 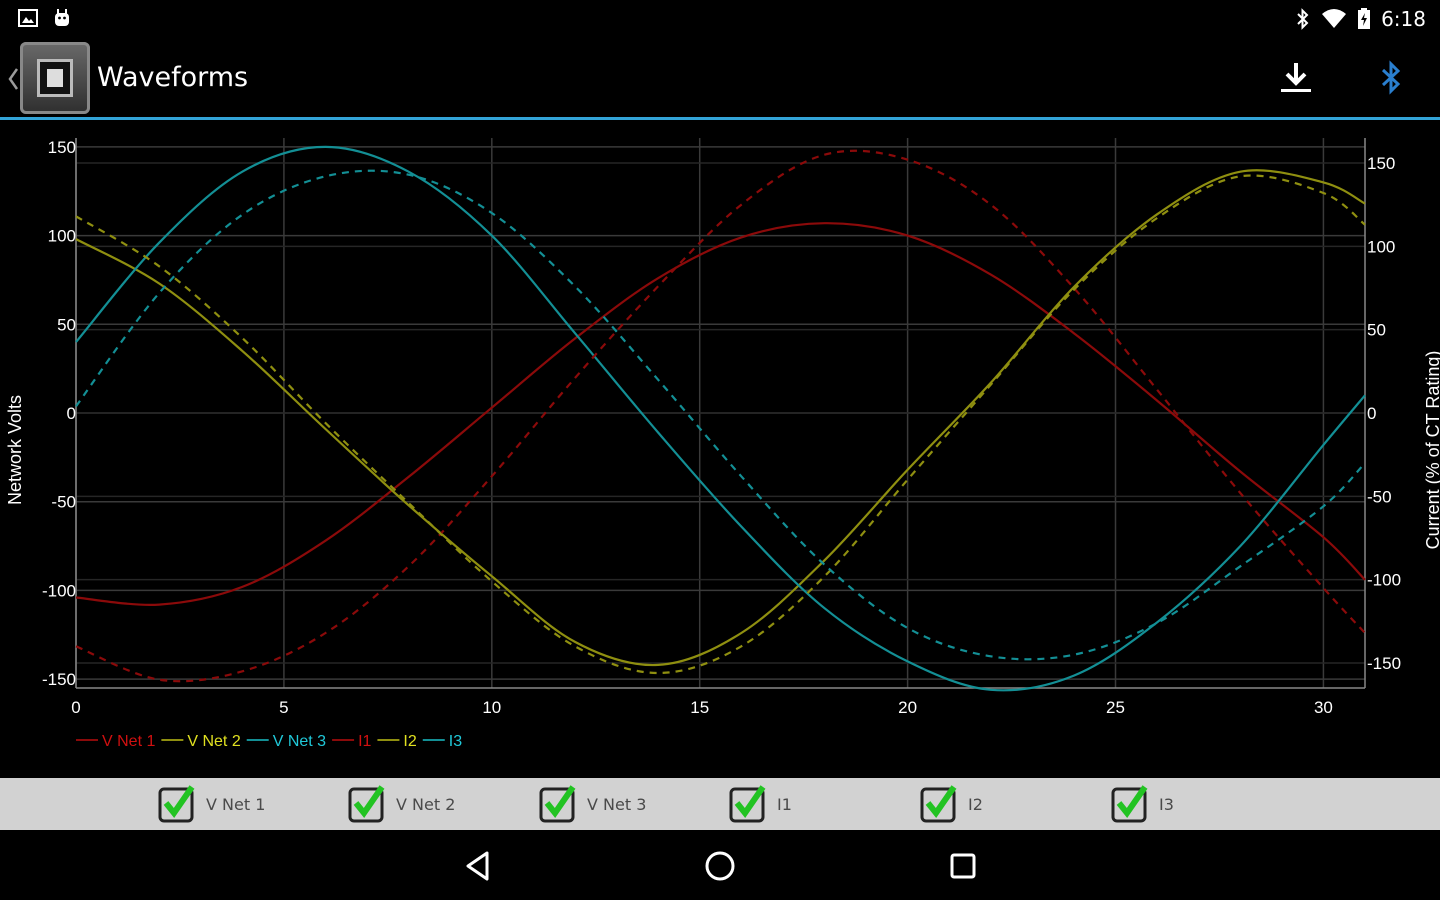 I want to click on y-tick-label: 50, so click(x=66, y=324).